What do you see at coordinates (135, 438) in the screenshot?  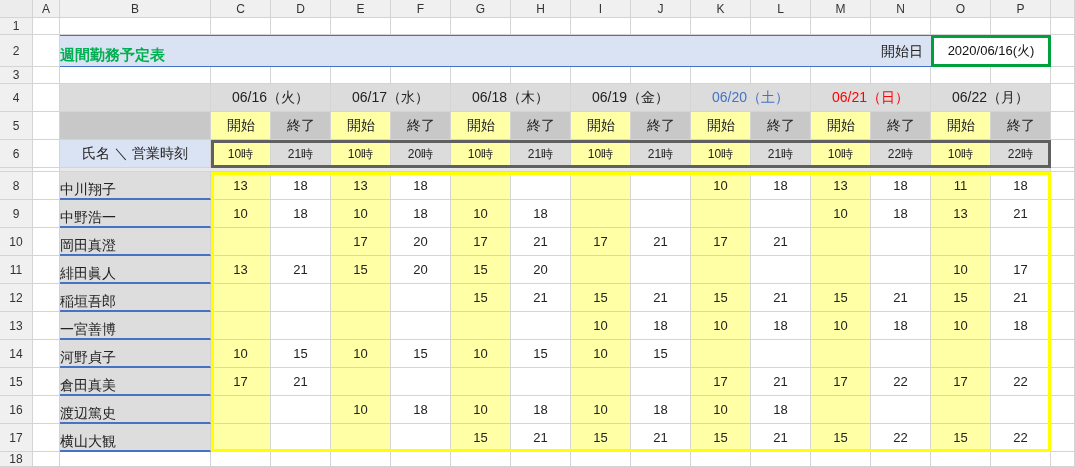 I see `staff-name: 横山大観` at bounding box center [135, 438].